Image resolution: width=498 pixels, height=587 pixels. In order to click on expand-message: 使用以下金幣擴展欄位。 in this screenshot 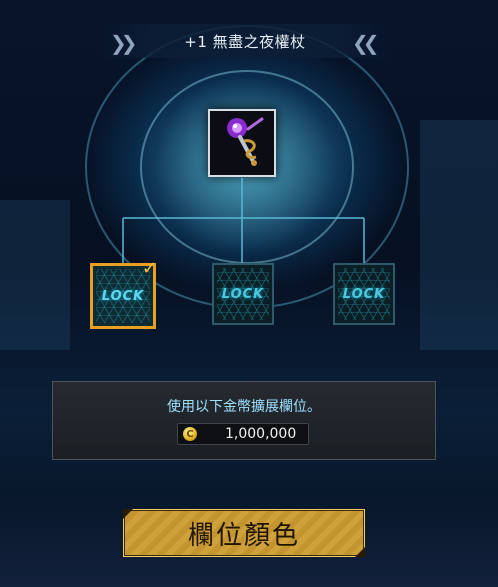, I will do `click(244, 407)`.